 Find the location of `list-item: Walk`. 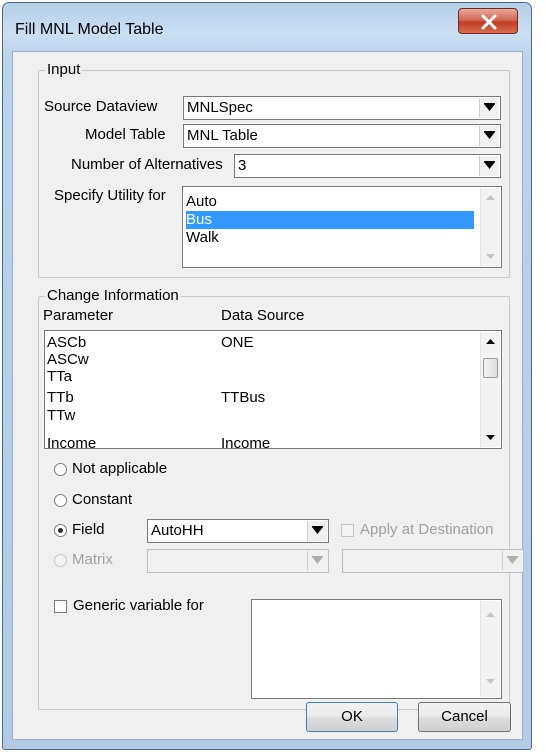

list-item: Walk is located at coordinates (331, 238).